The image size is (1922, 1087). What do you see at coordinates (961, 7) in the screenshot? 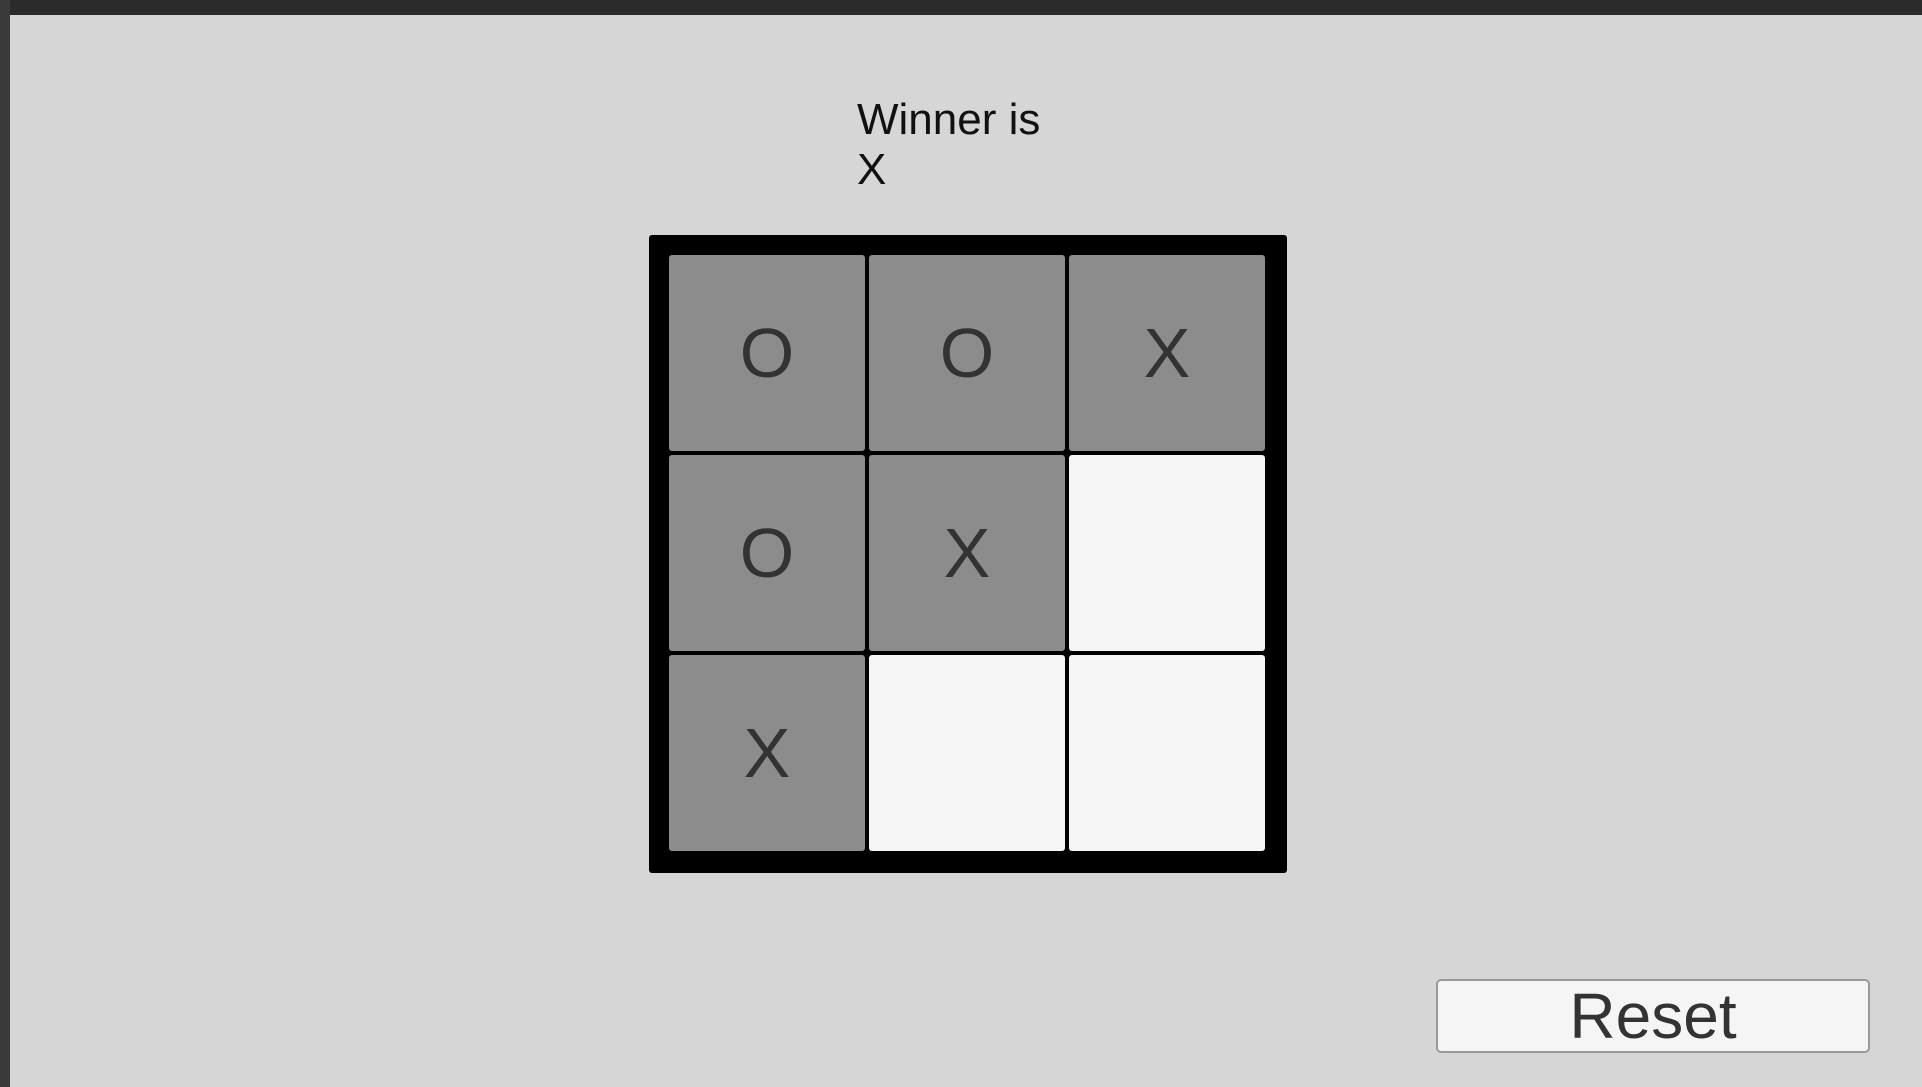
I see `window-top-bar` at bounding box center [961, 7].